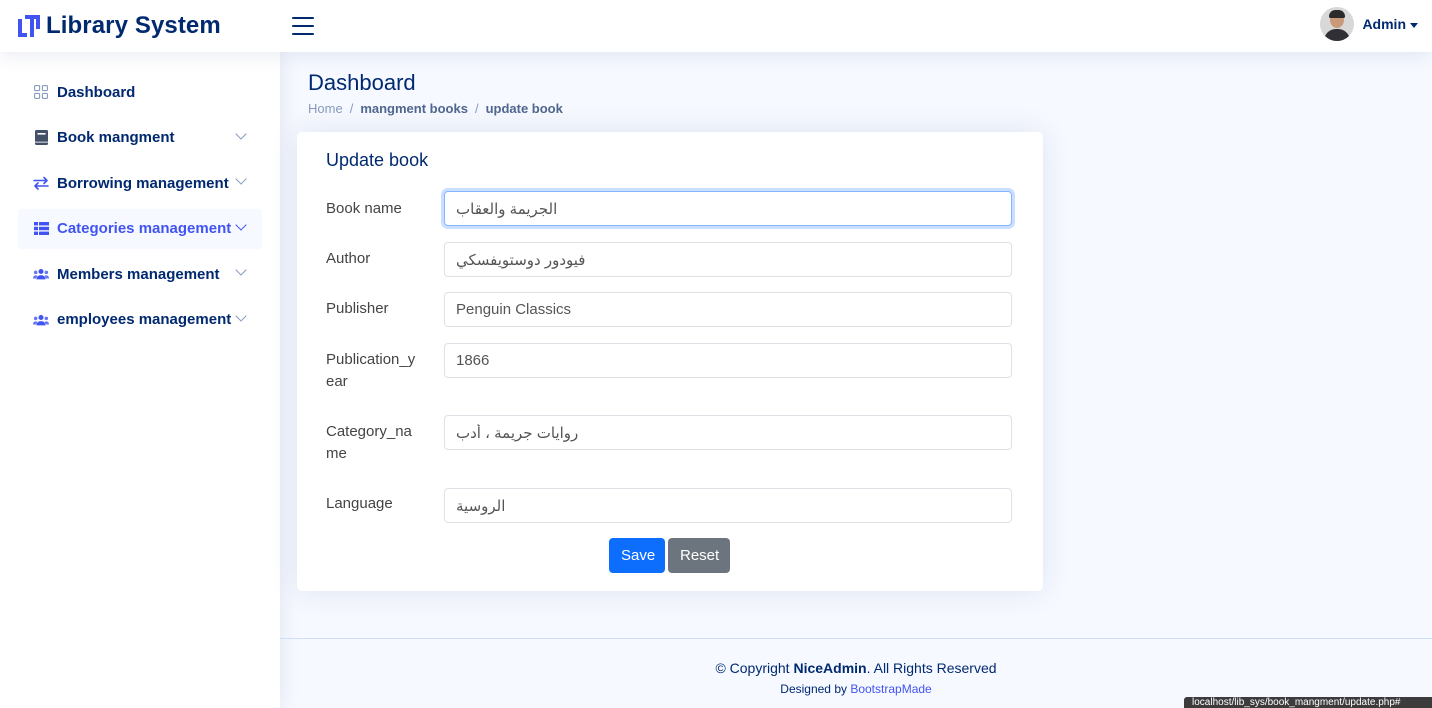  I want to click on sidebar-item-label: Dashboard, so click(96, 92).